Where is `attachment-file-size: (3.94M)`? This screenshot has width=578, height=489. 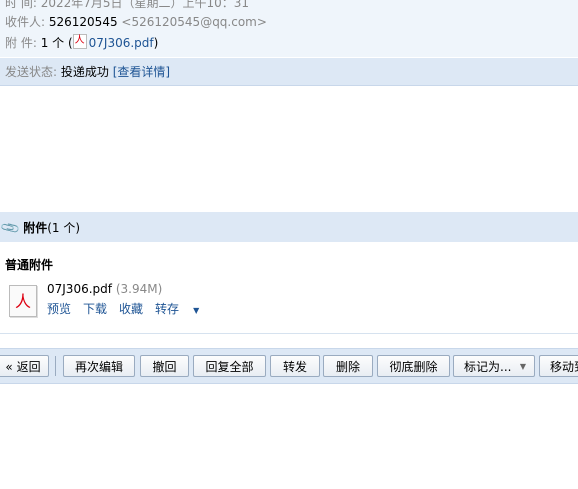
attachment-file-size: (3.94M) is located at coordinates (139, 289).